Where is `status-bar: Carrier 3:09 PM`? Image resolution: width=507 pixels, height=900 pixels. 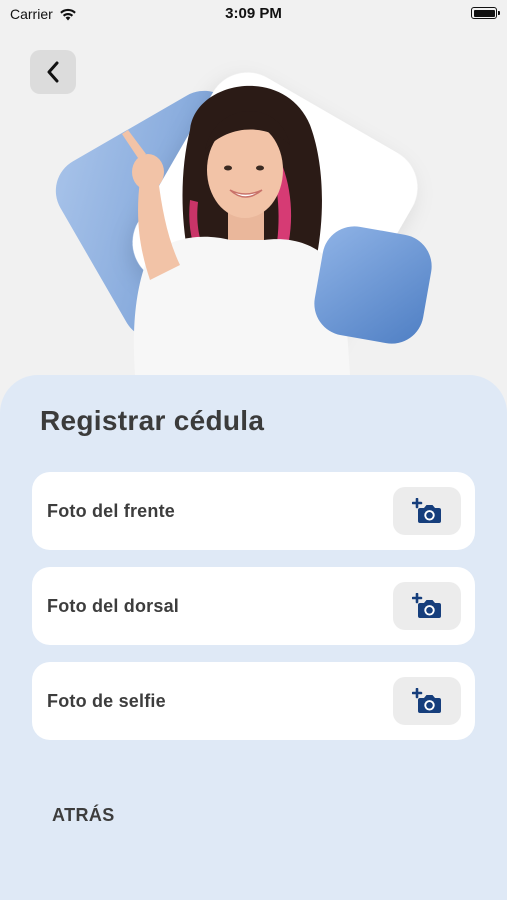 status-bar: Carrier 3:09 PM is located at coordinates (253, 14).